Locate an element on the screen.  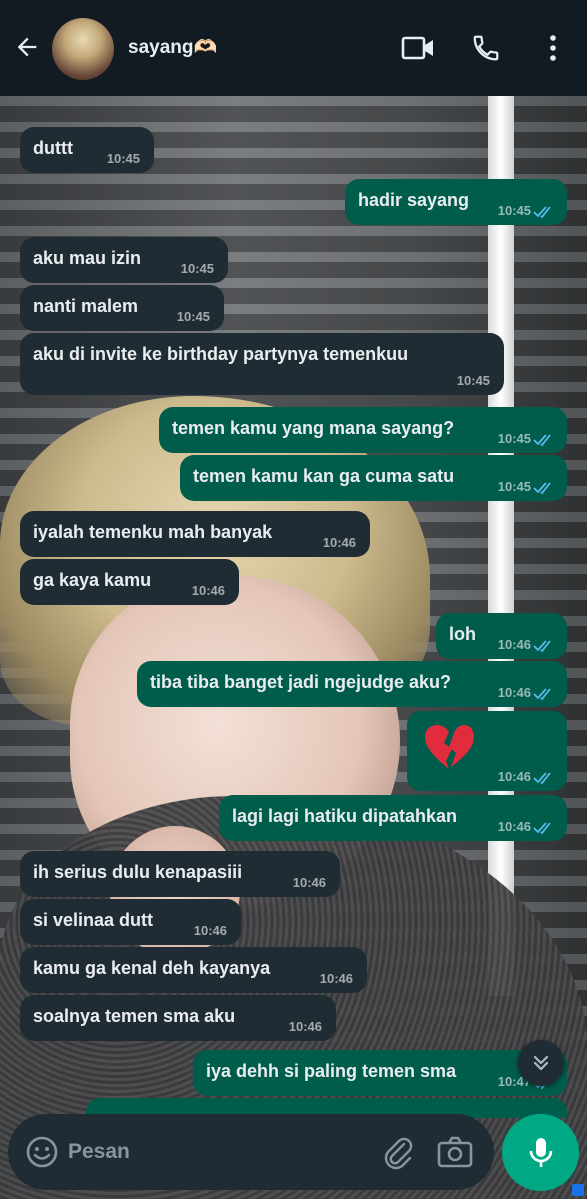
message-text: aku mau izin is located at coordinates (87, 258).